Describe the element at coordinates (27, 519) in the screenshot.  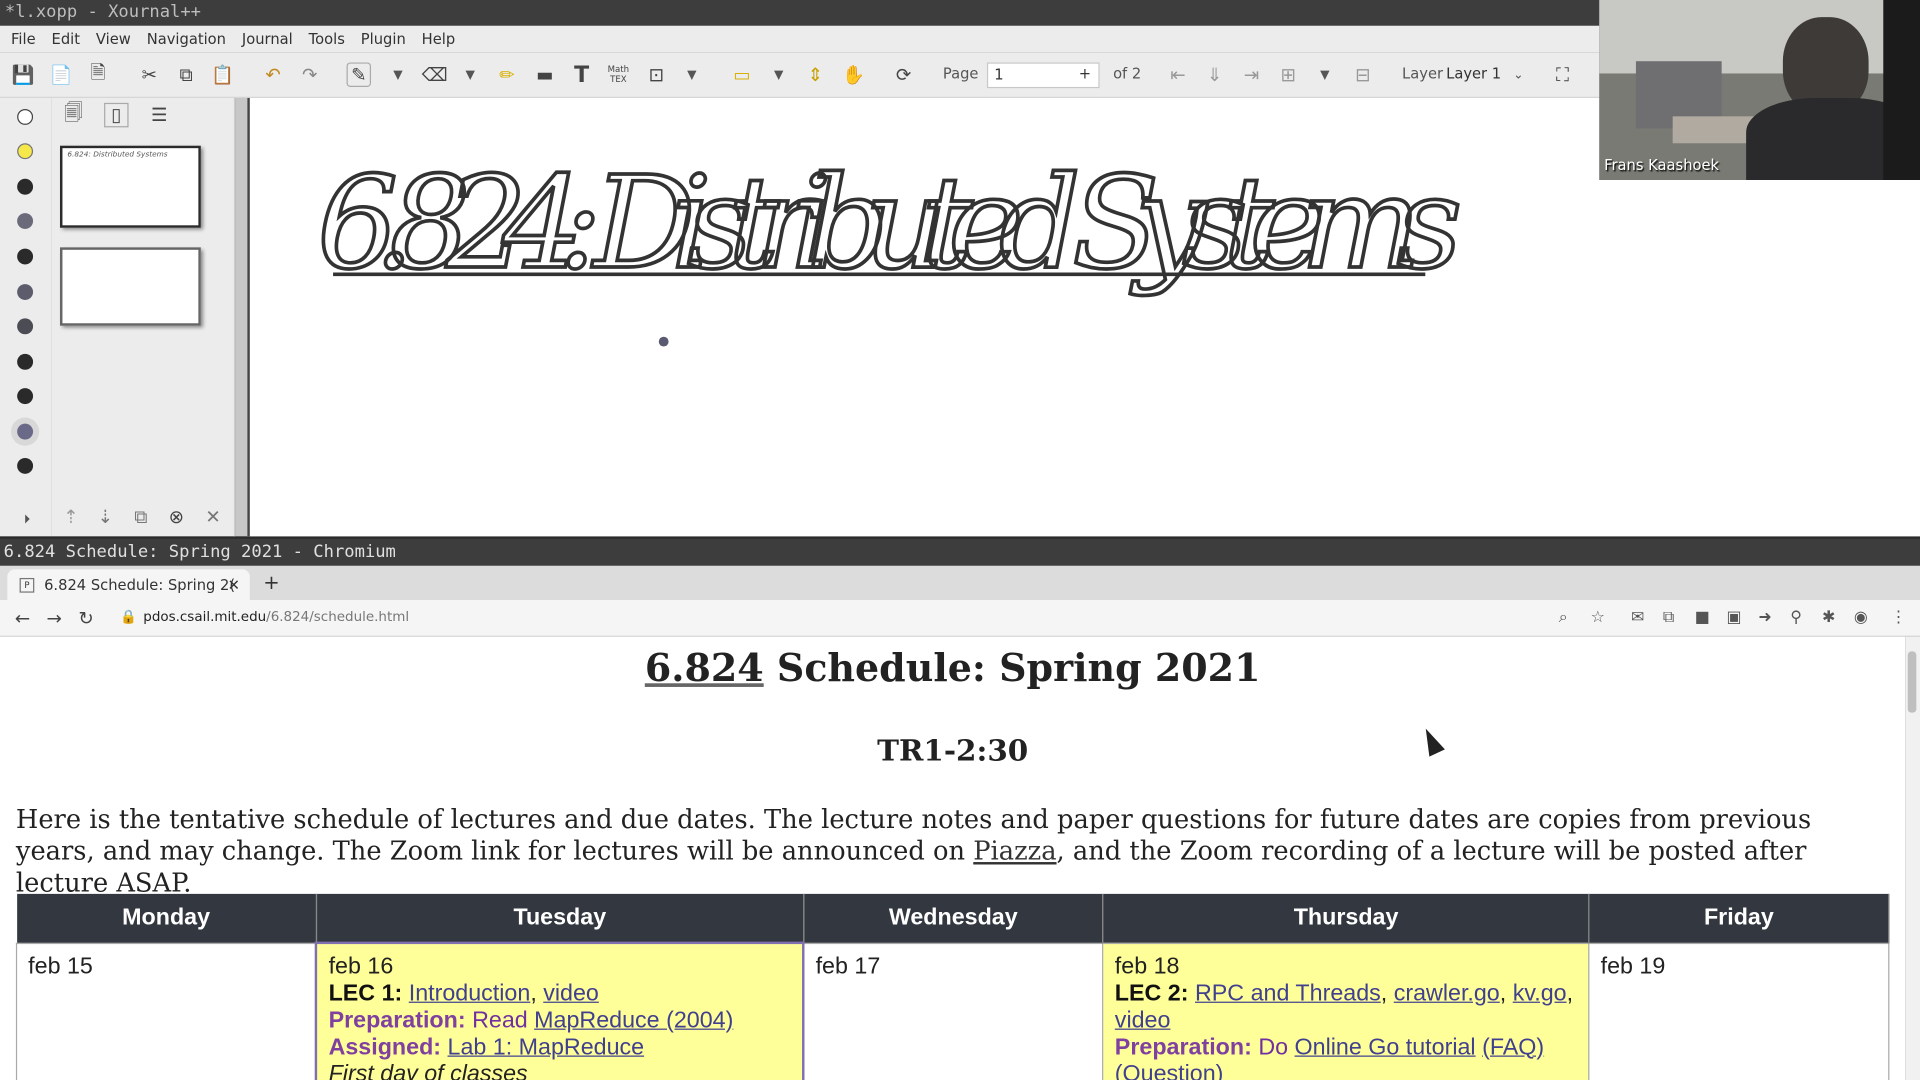
I see `sidebar-expand-icon: ⏵` at that location.